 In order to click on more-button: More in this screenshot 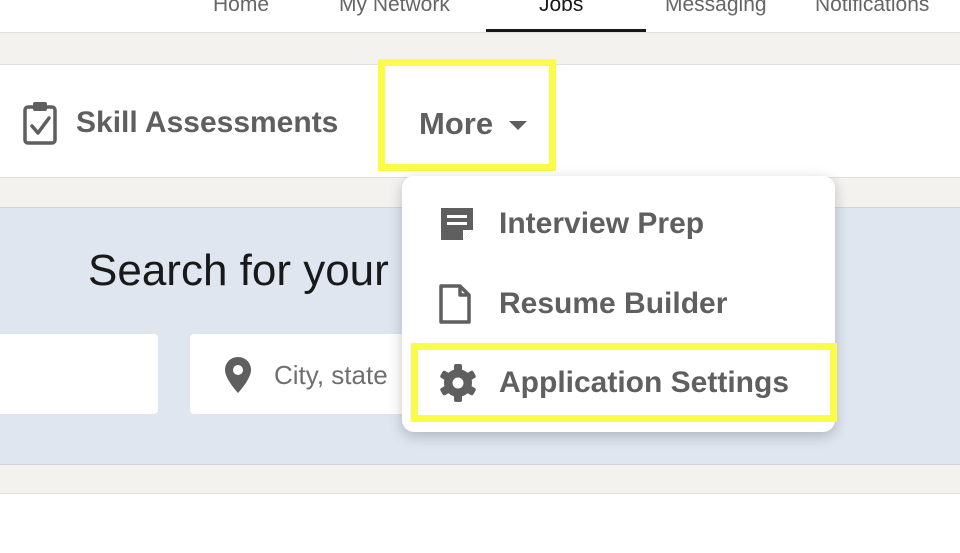, I will do `click(467, 115)`.